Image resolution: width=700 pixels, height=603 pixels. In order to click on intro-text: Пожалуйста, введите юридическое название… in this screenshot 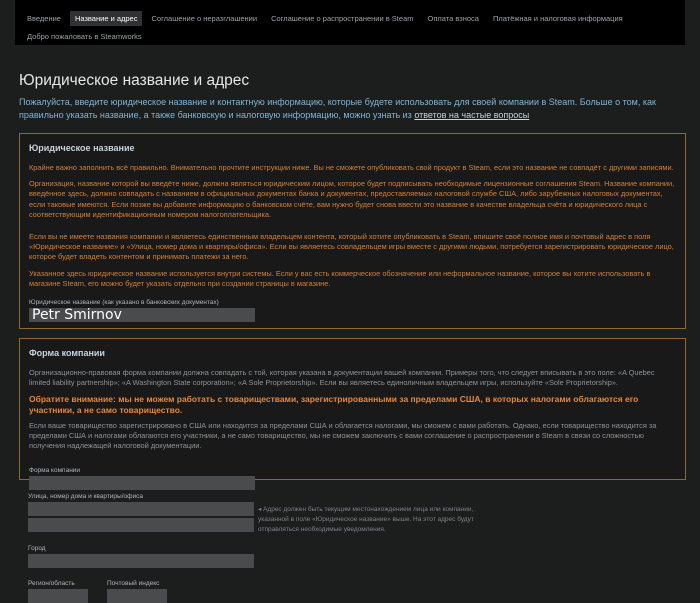, I will do `click(354, 109)`.